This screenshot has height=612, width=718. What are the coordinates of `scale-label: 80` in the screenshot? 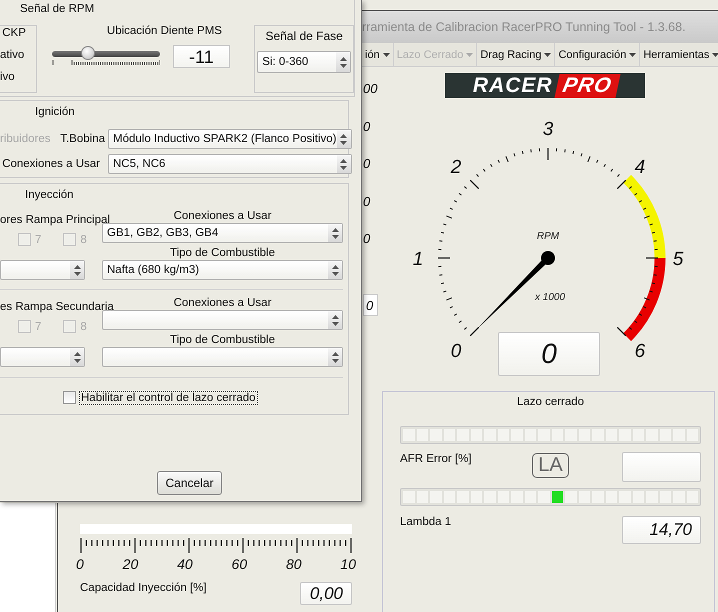 It's located at (294, 564).